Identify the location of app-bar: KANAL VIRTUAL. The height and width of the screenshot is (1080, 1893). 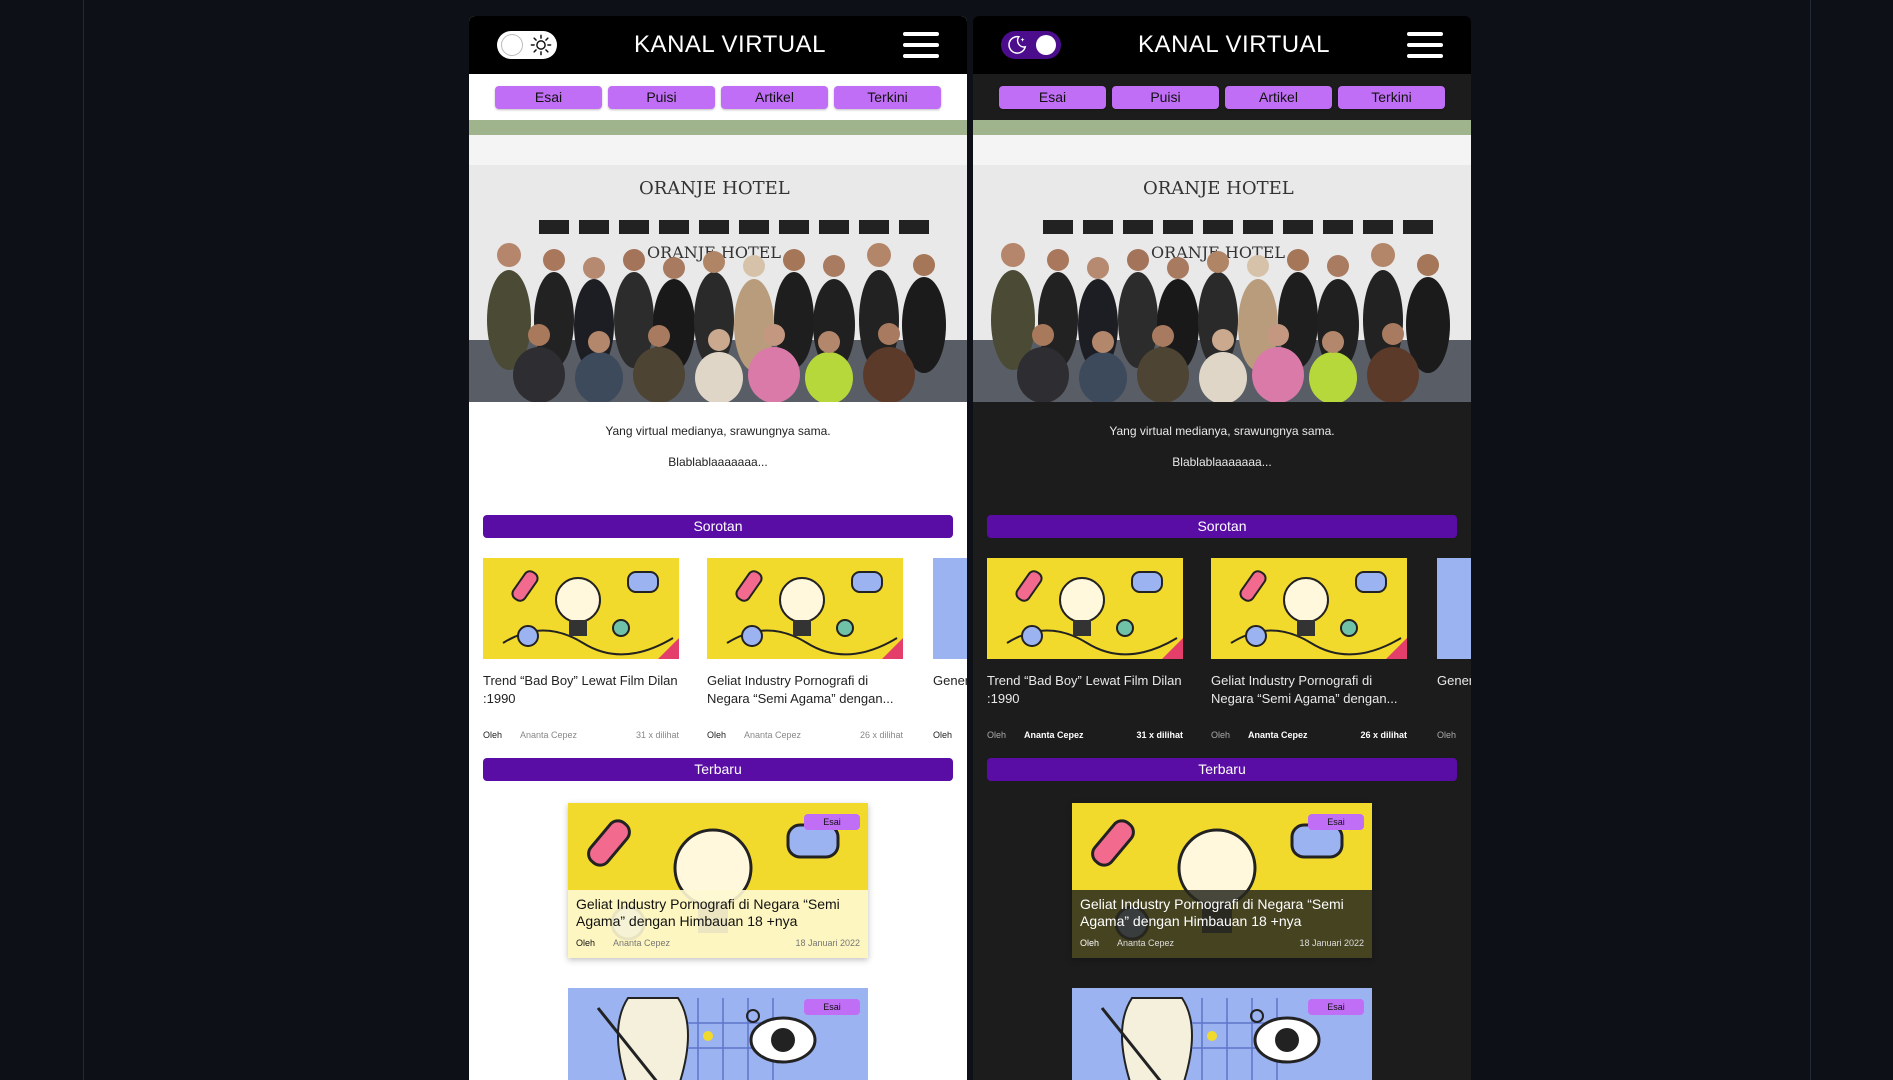
(718, 45).